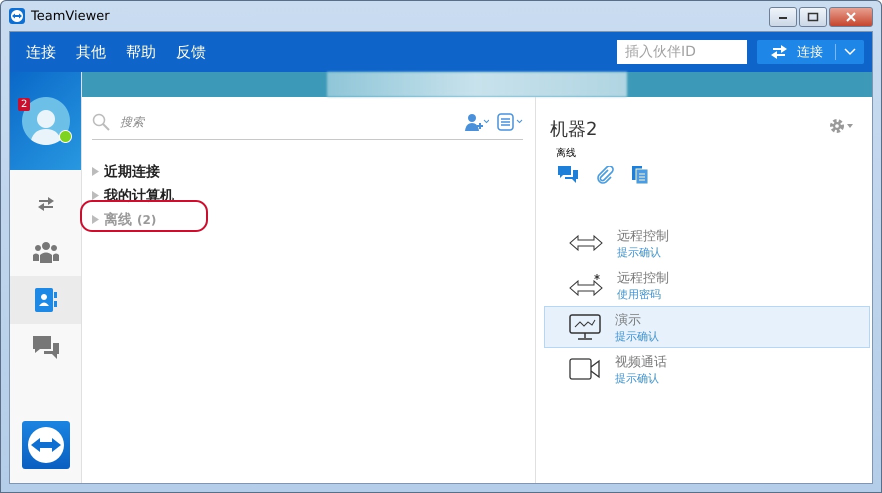  I want to click on action-subtitle: 使用密码, so click(639, 294).